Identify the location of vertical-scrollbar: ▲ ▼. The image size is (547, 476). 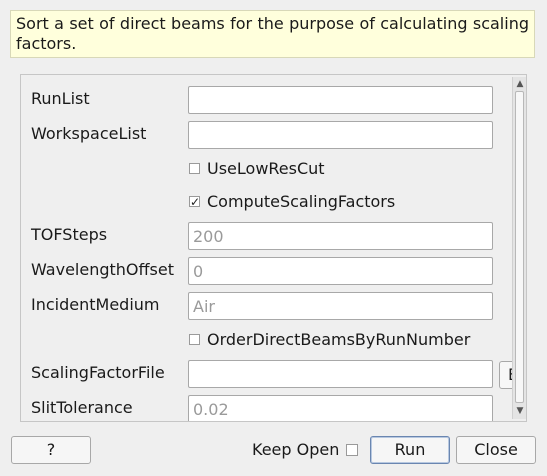
(519, 248).